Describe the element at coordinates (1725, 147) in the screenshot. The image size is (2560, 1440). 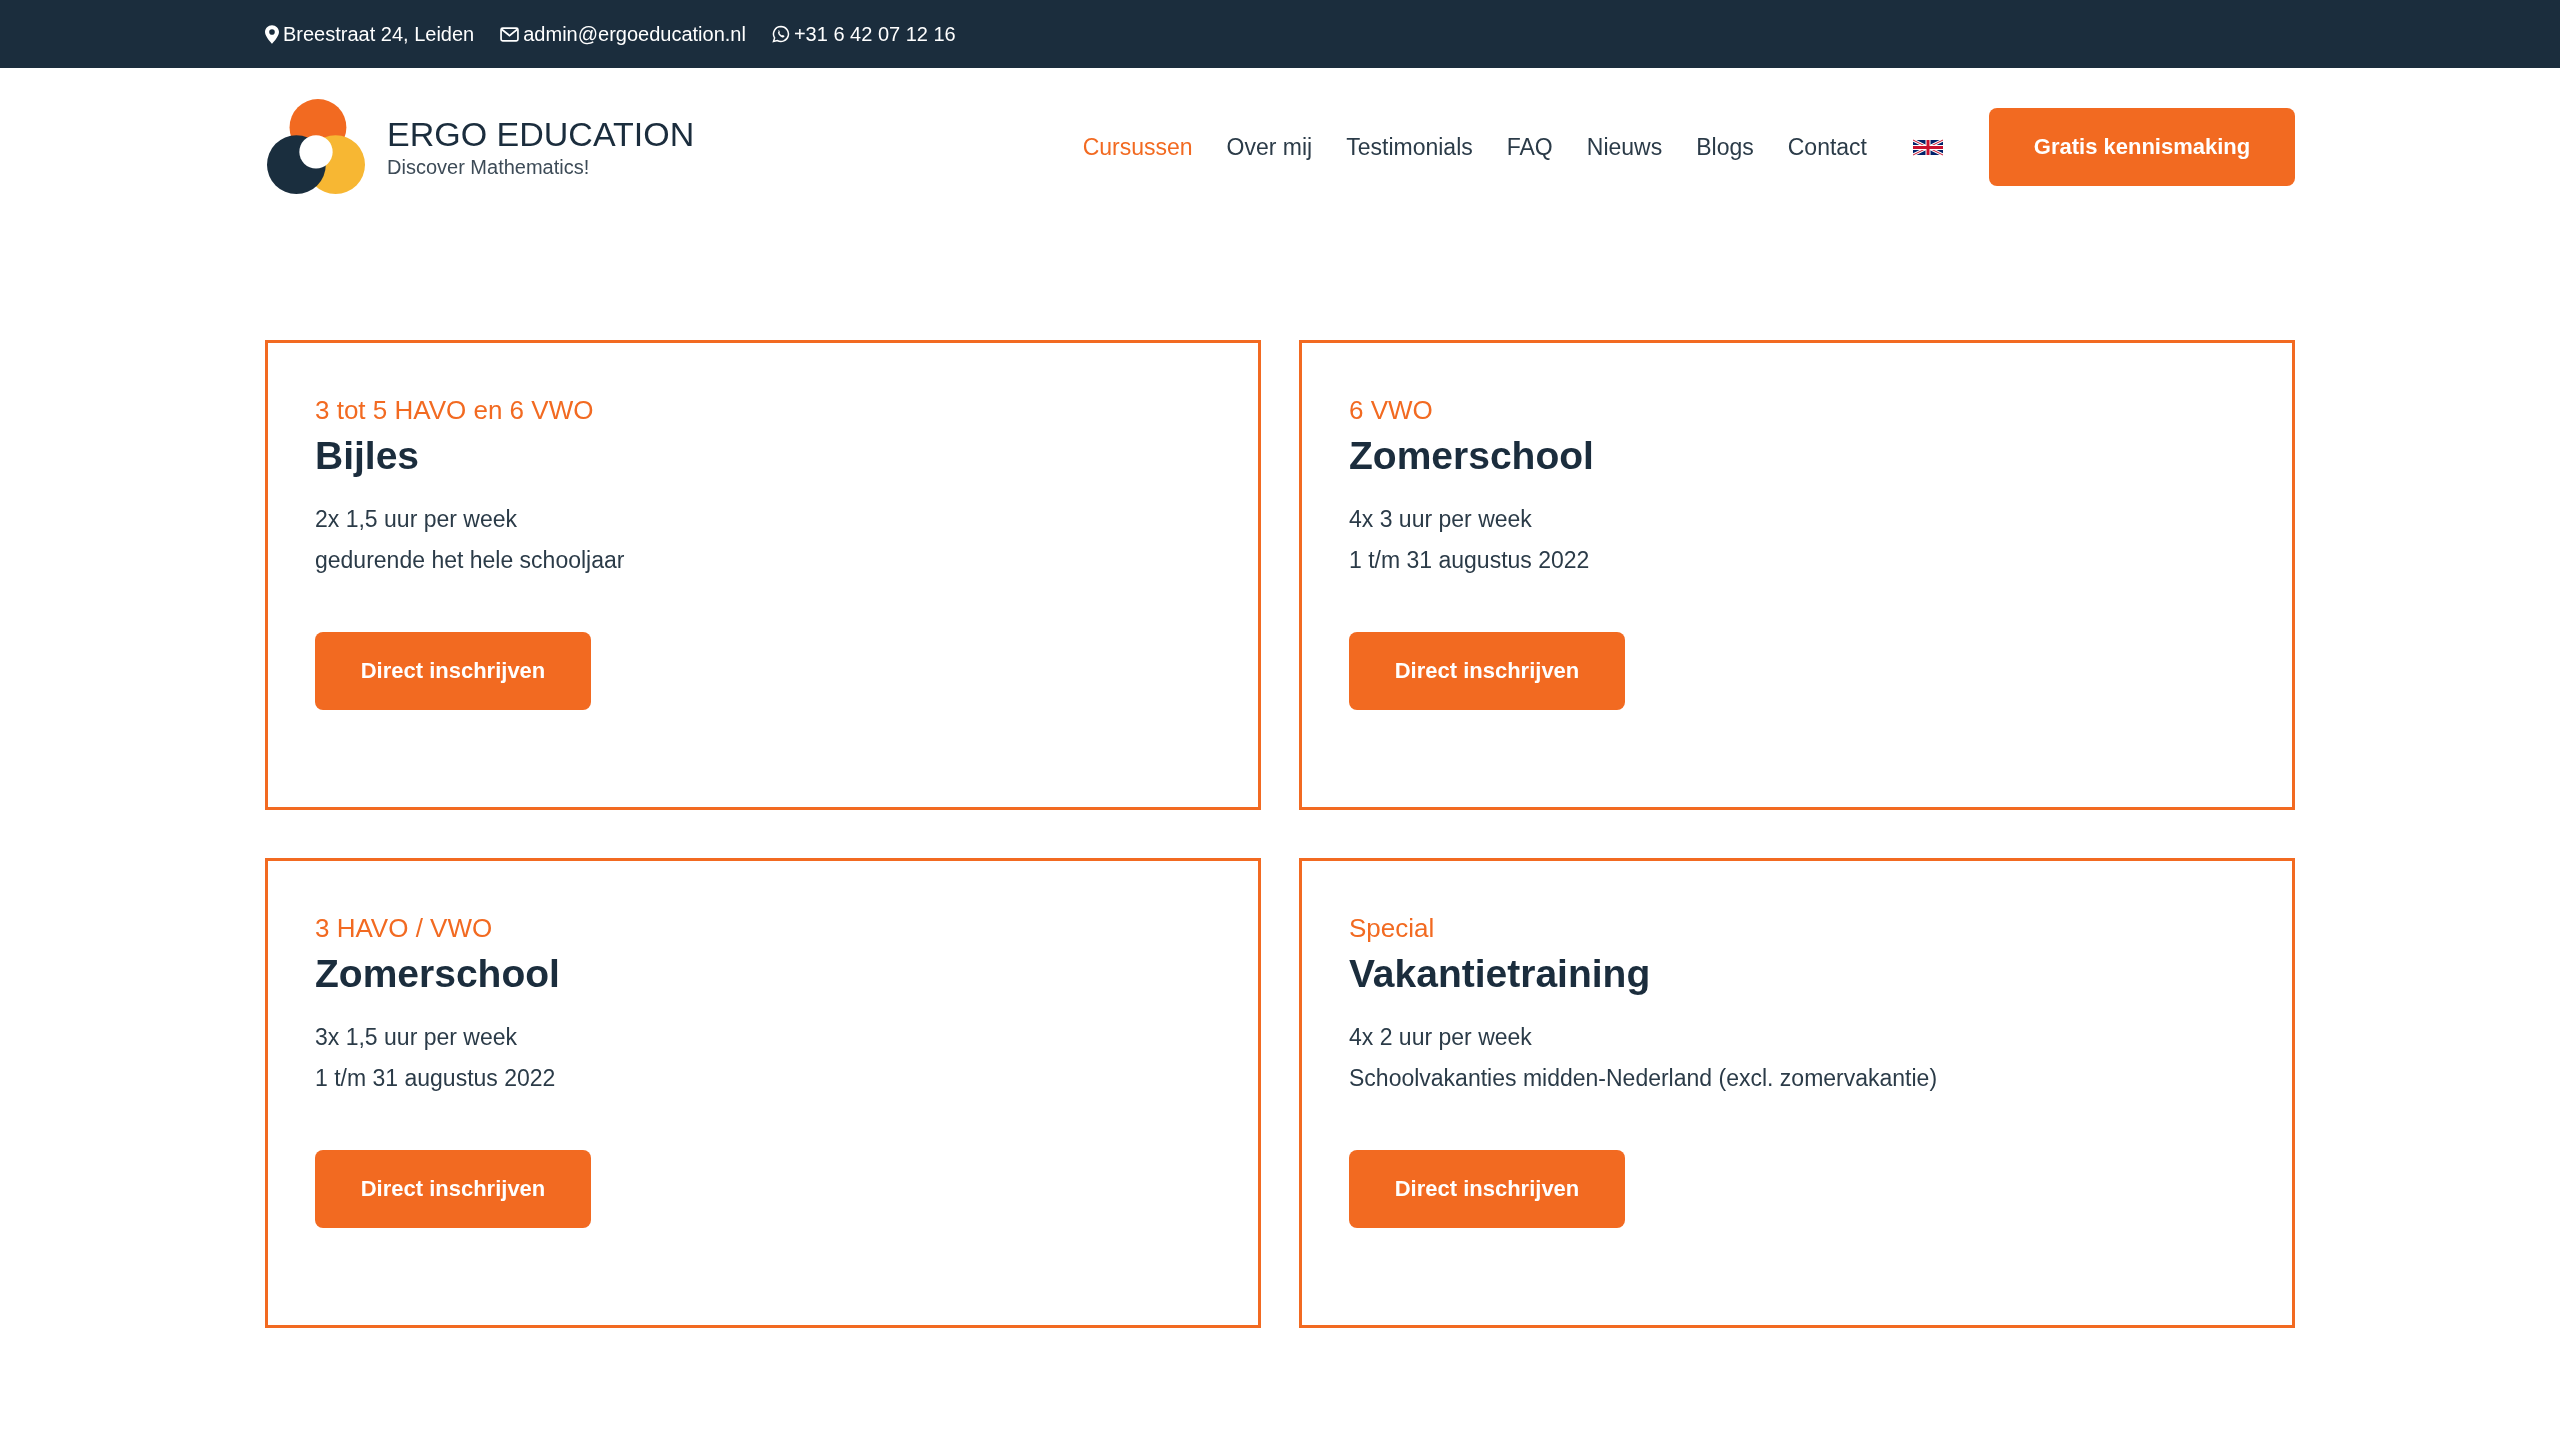
I see `nav-link: Blogs` at that location.